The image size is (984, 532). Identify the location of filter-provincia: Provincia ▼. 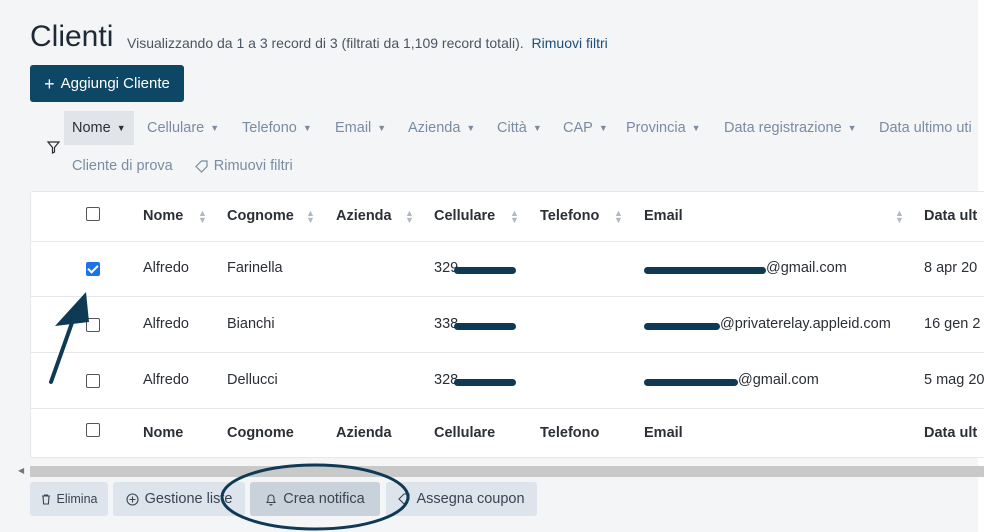
(663, 128).